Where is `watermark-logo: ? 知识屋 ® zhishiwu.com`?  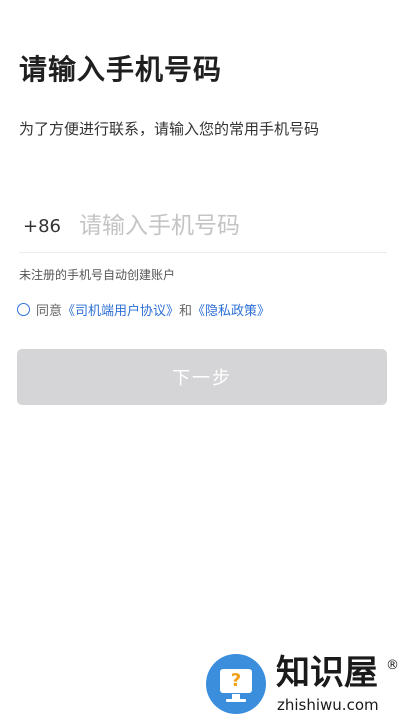
watermark-logo: ? 知识屋 ® zhishiwu.com is located at coordinates (305, 686).